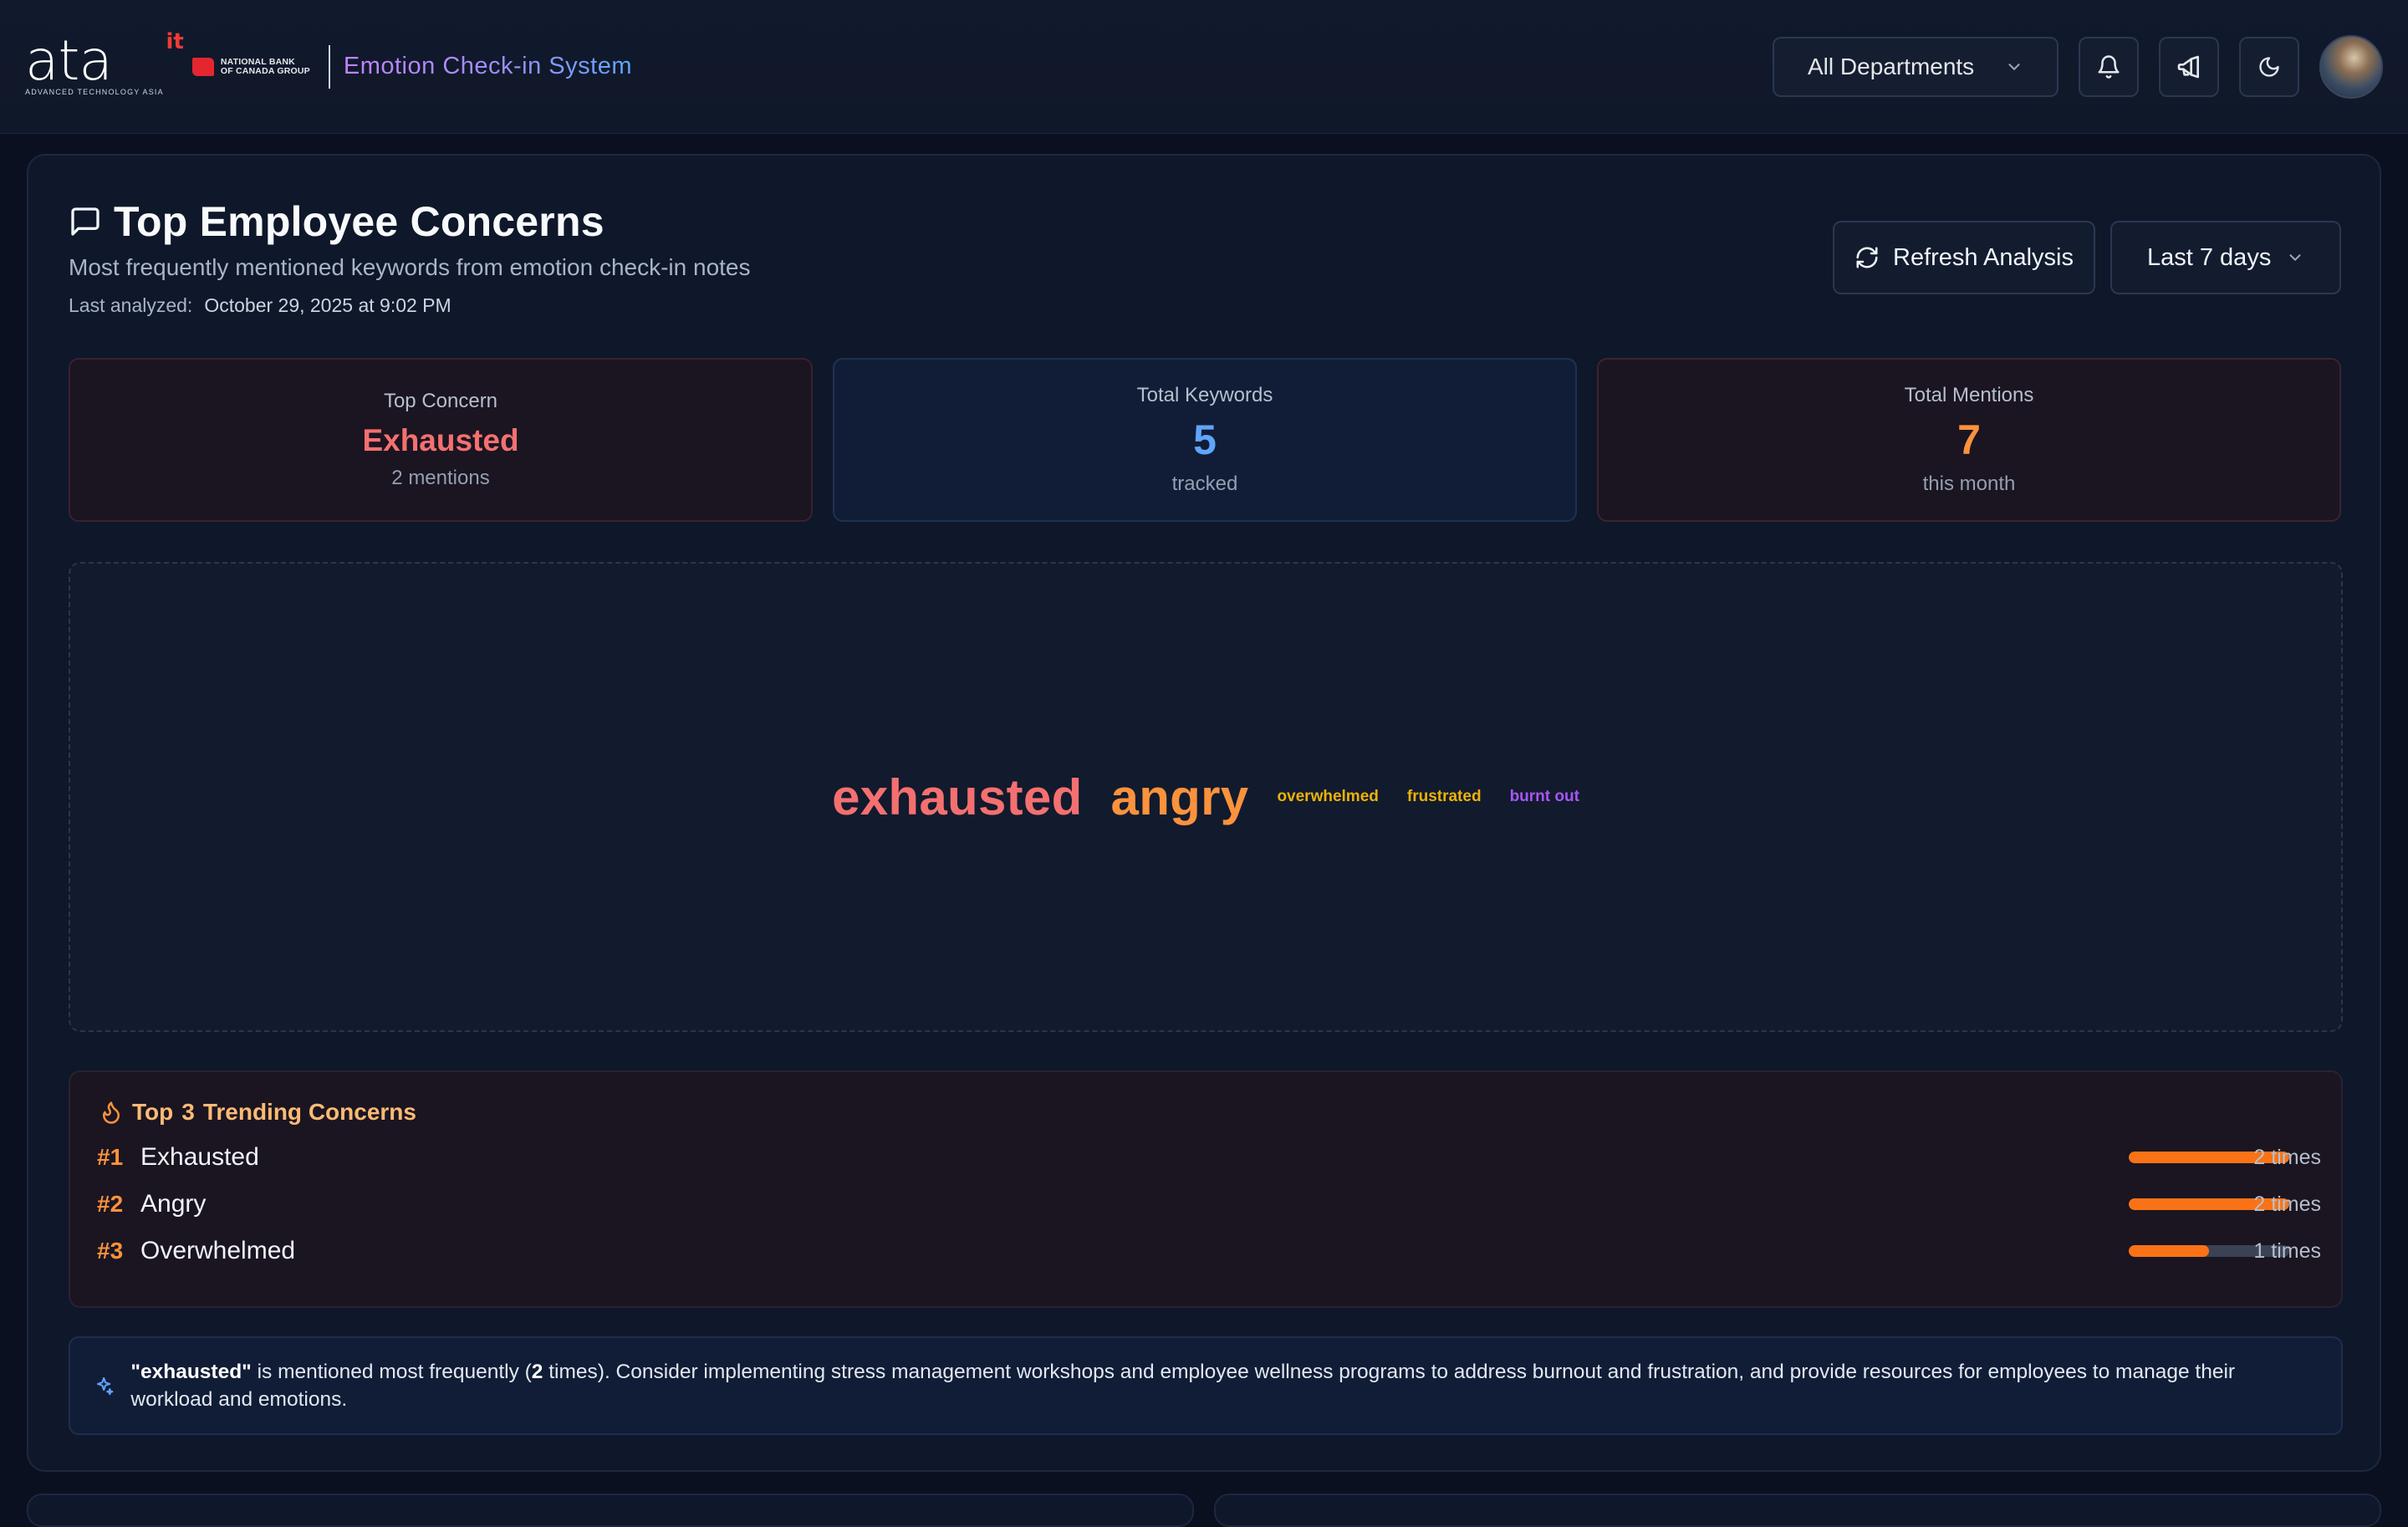 The image size is (2408, 1527). I want to click on theme-toggle-button, so click(2269, 66).